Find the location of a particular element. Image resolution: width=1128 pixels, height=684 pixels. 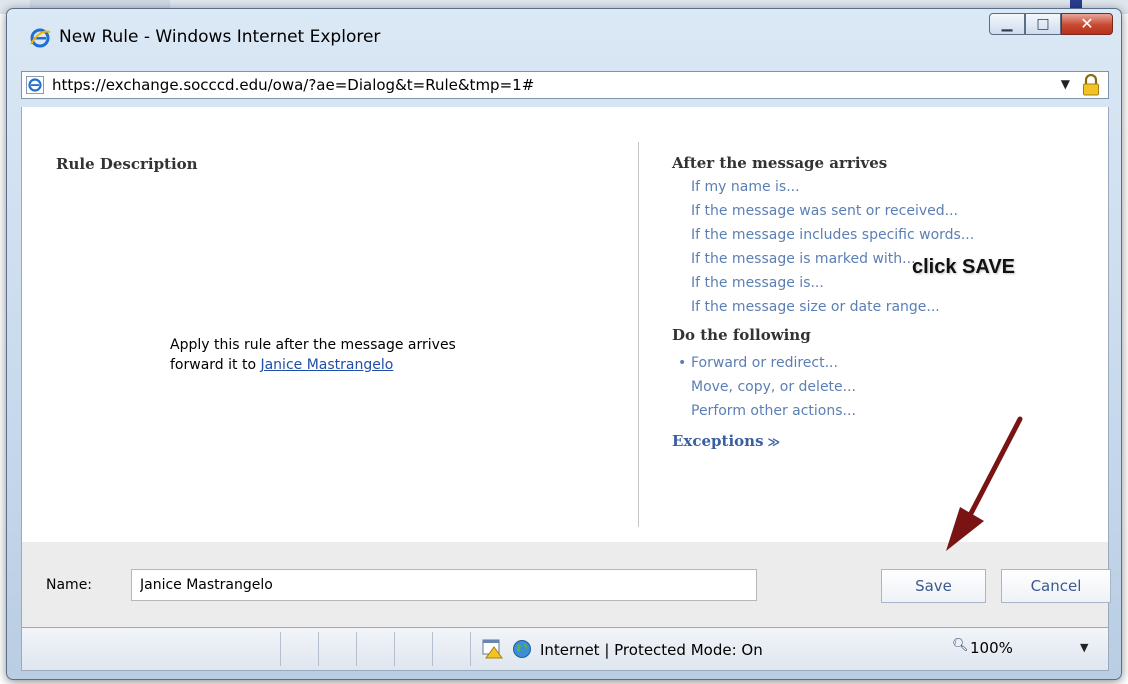

internet-explorer-icon is located at coordinates (40, 38).